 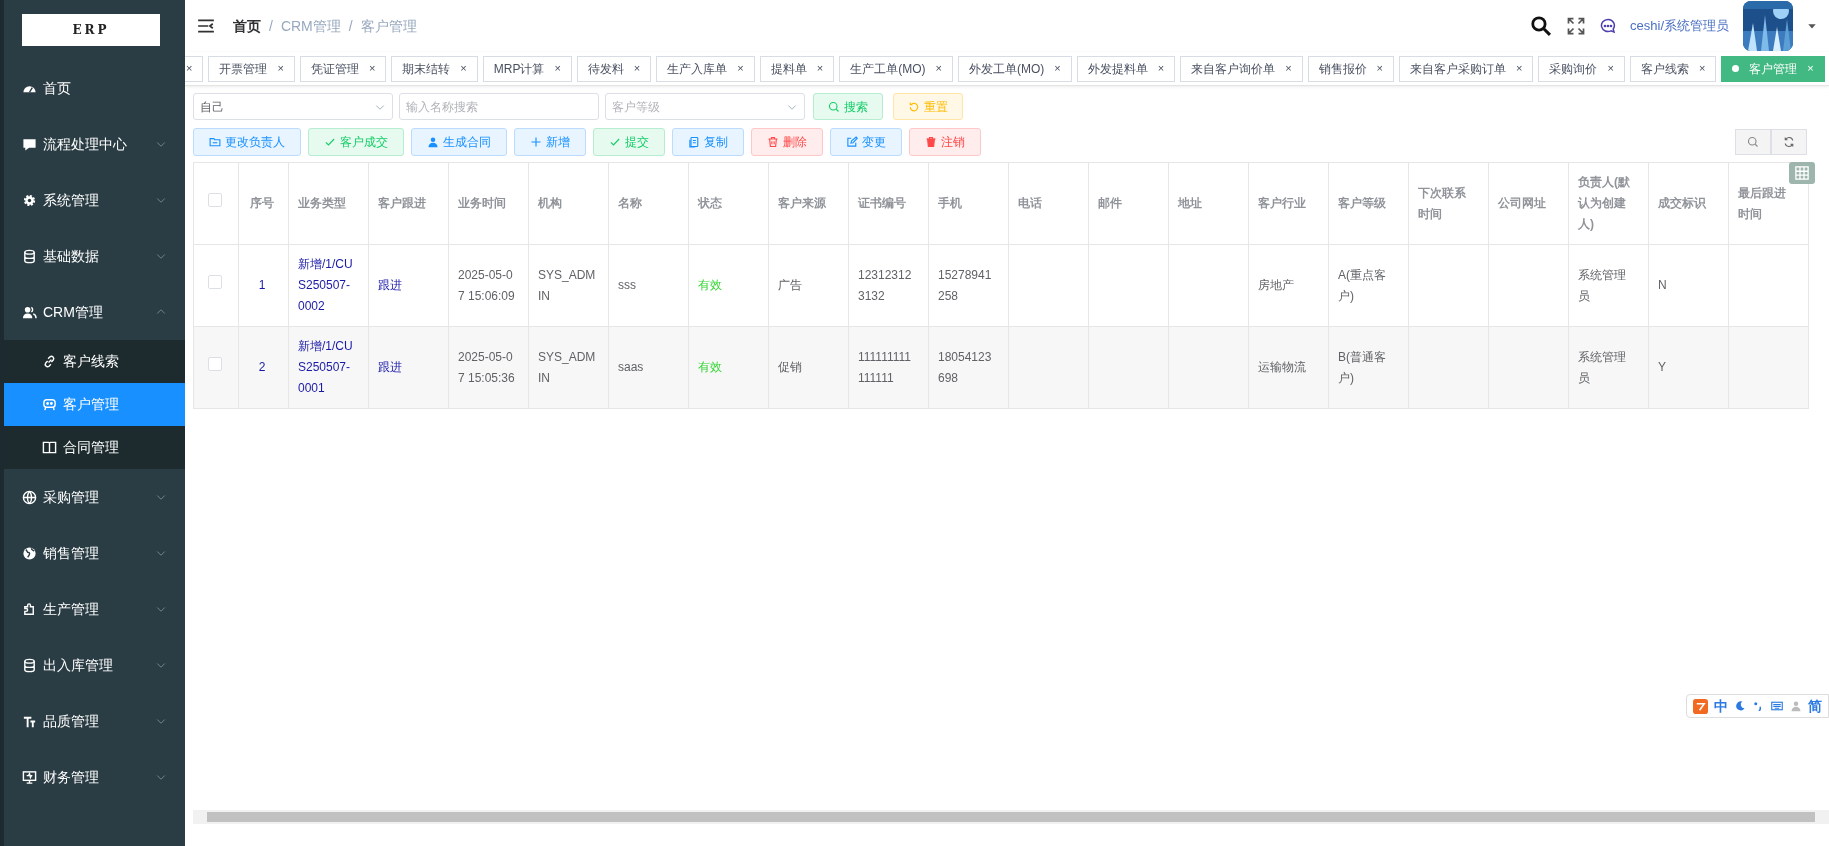 I want to click on tab: ×, so click(x=194, y=68).